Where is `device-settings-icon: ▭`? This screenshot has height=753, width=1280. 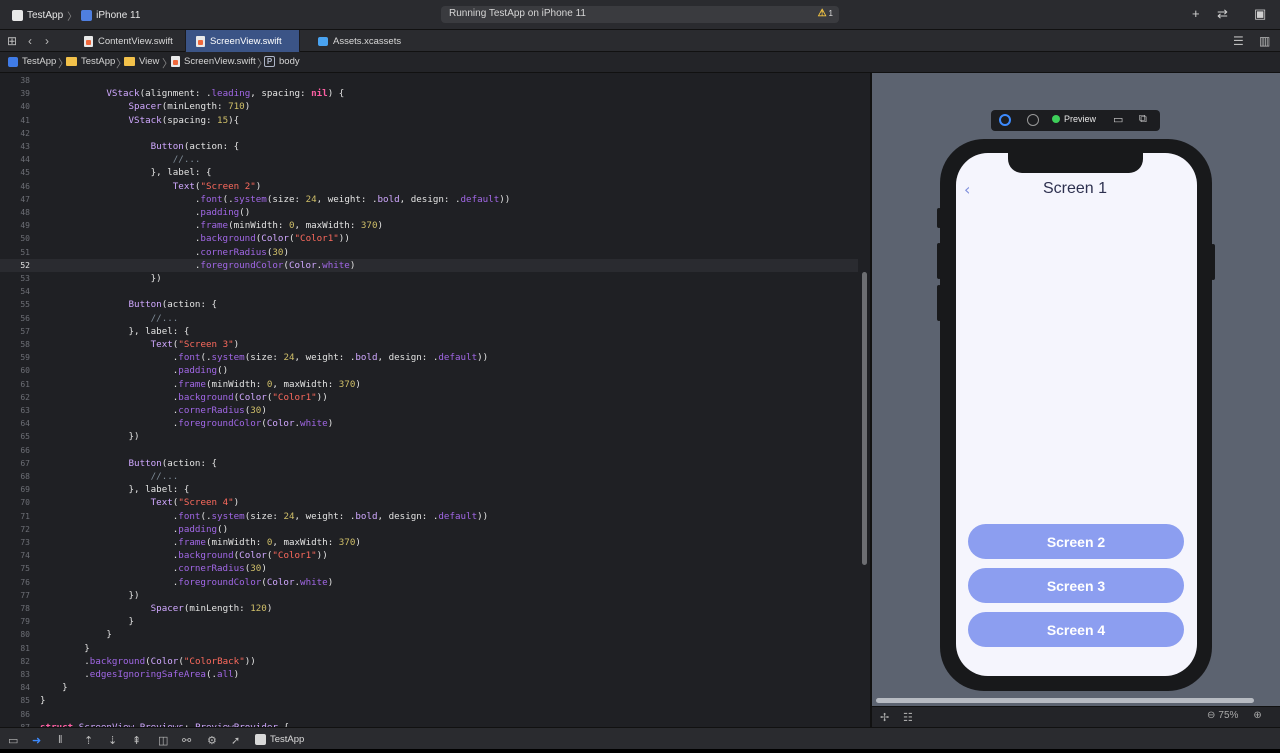
device-settings-icon: ▭ is located at coordinates (1118, 119).